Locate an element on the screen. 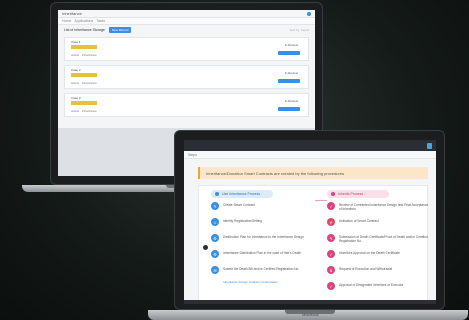  record-card: Case 1 Active · Inheritance In Review is located at coordinates (186, 49).